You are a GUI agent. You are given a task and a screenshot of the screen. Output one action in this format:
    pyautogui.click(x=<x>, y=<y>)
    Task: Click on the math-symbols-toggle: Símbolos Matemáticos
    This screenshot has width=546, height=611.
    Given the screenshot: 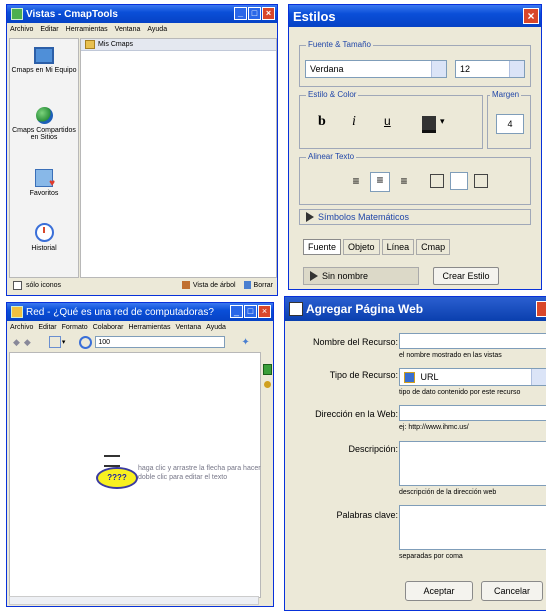 What is the action you would take?
    pyautogui.click(x=415, y=217)
    